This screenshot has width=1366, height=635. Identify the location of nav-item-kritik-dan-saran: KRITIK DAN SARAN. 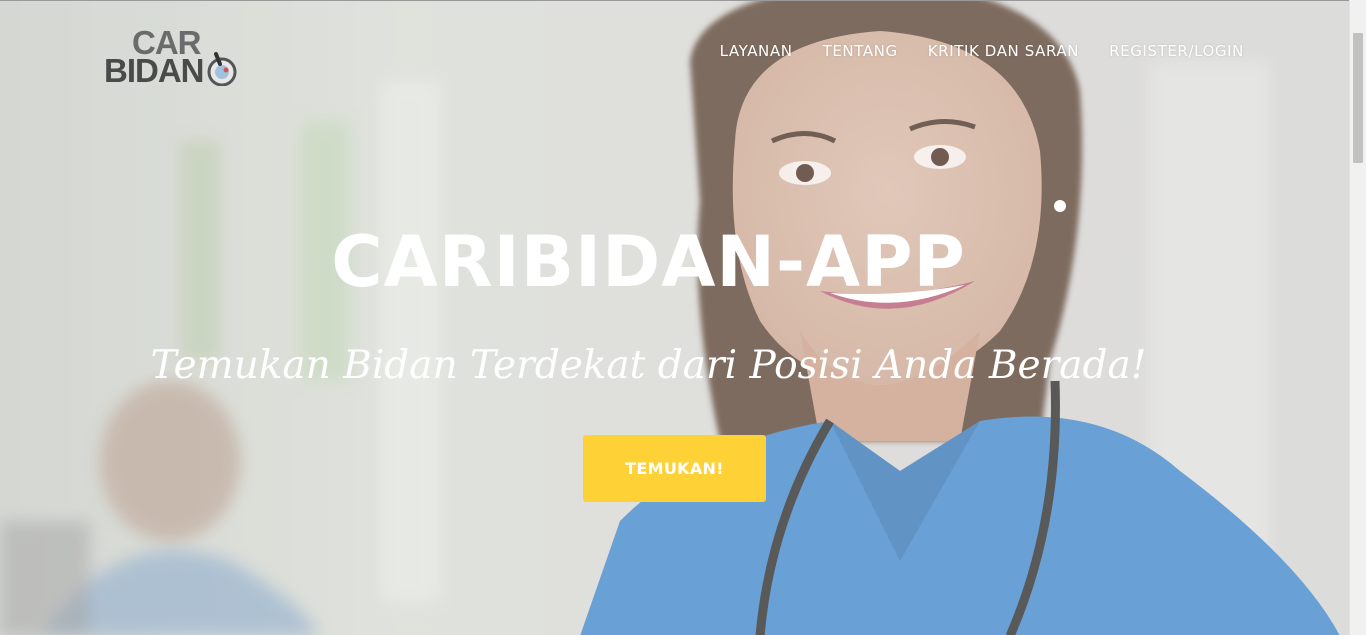
(1003, 51).